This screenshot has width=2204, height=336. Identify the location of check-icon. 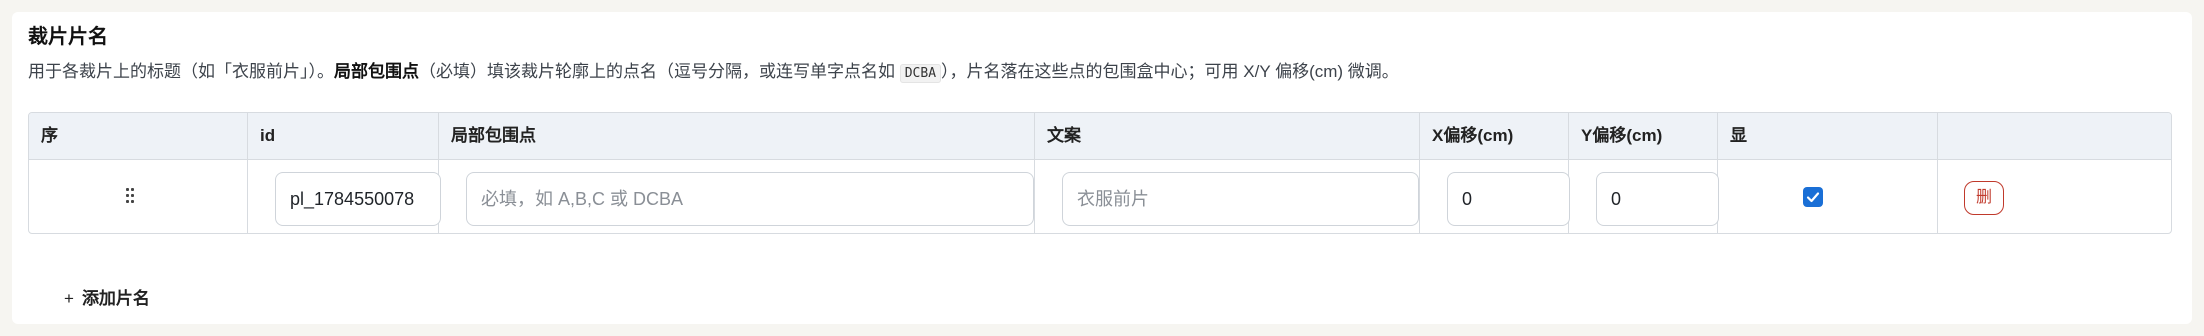
(1813, 197).